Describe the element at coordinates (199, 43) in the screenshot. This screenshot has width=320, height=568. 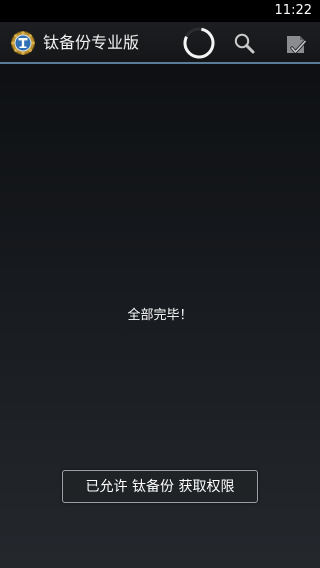
I see `loading-spinner-icon` at that location.